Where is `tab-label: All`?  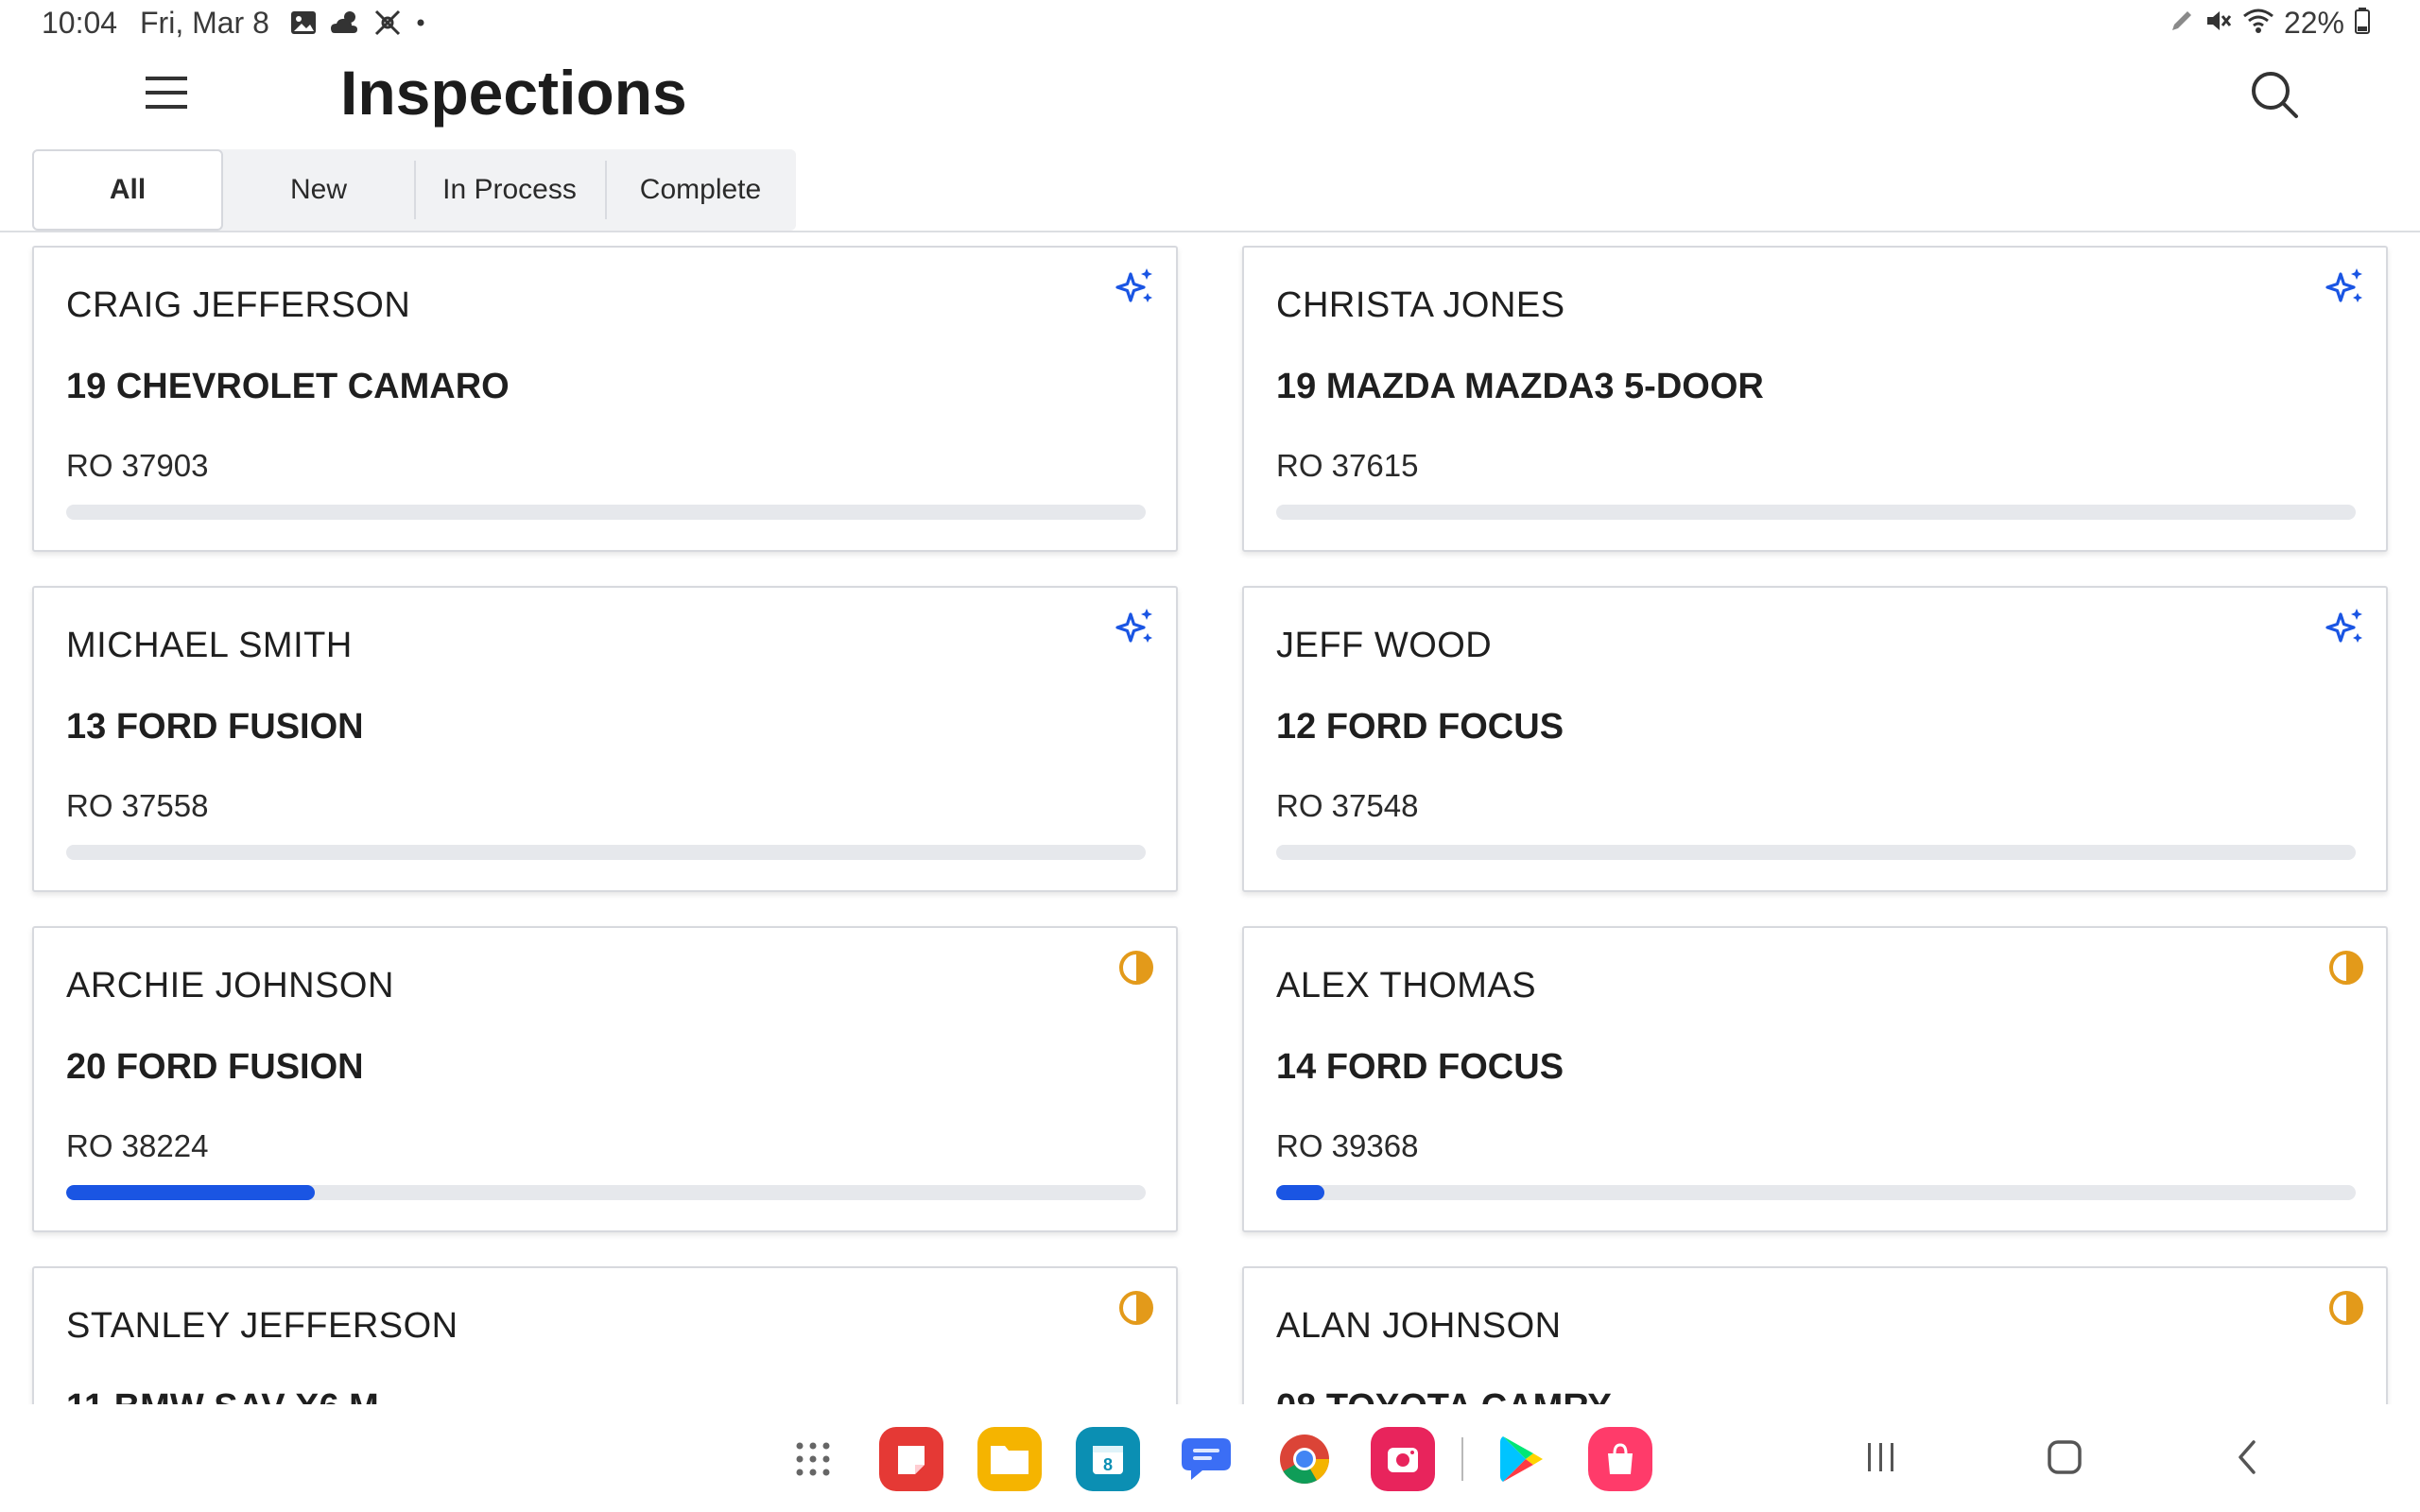
tab-label: All is located at coordinates (128, 189).